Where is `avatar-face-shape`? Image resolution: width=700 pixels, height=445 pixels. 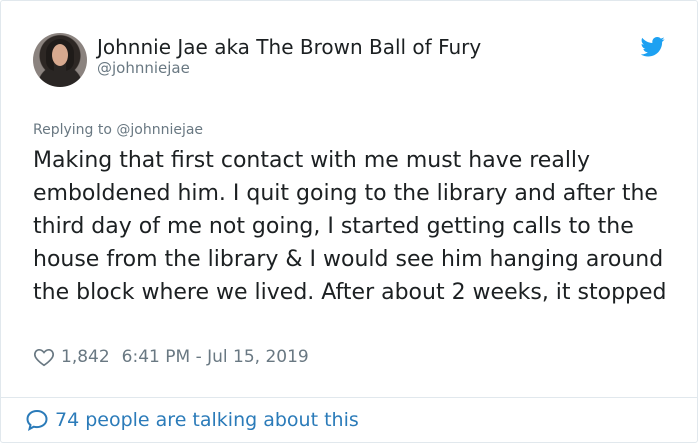
avatar-face-shape is located at coordinates (60, 55).